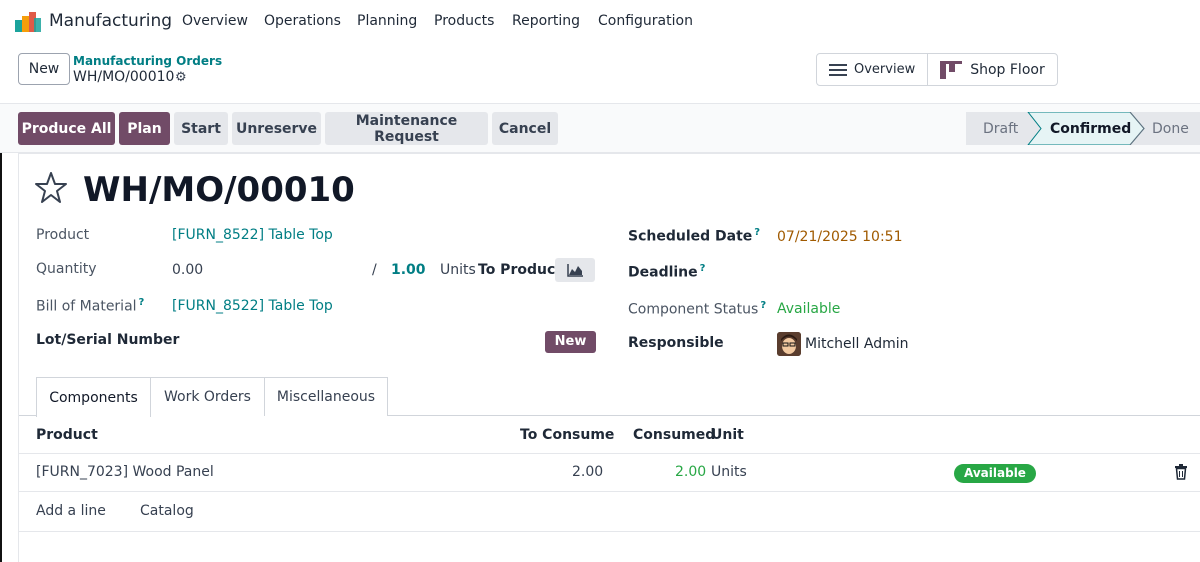 This screenshot has height=562, width=1200. I want to click on product-label: Product, so click(63, 235).